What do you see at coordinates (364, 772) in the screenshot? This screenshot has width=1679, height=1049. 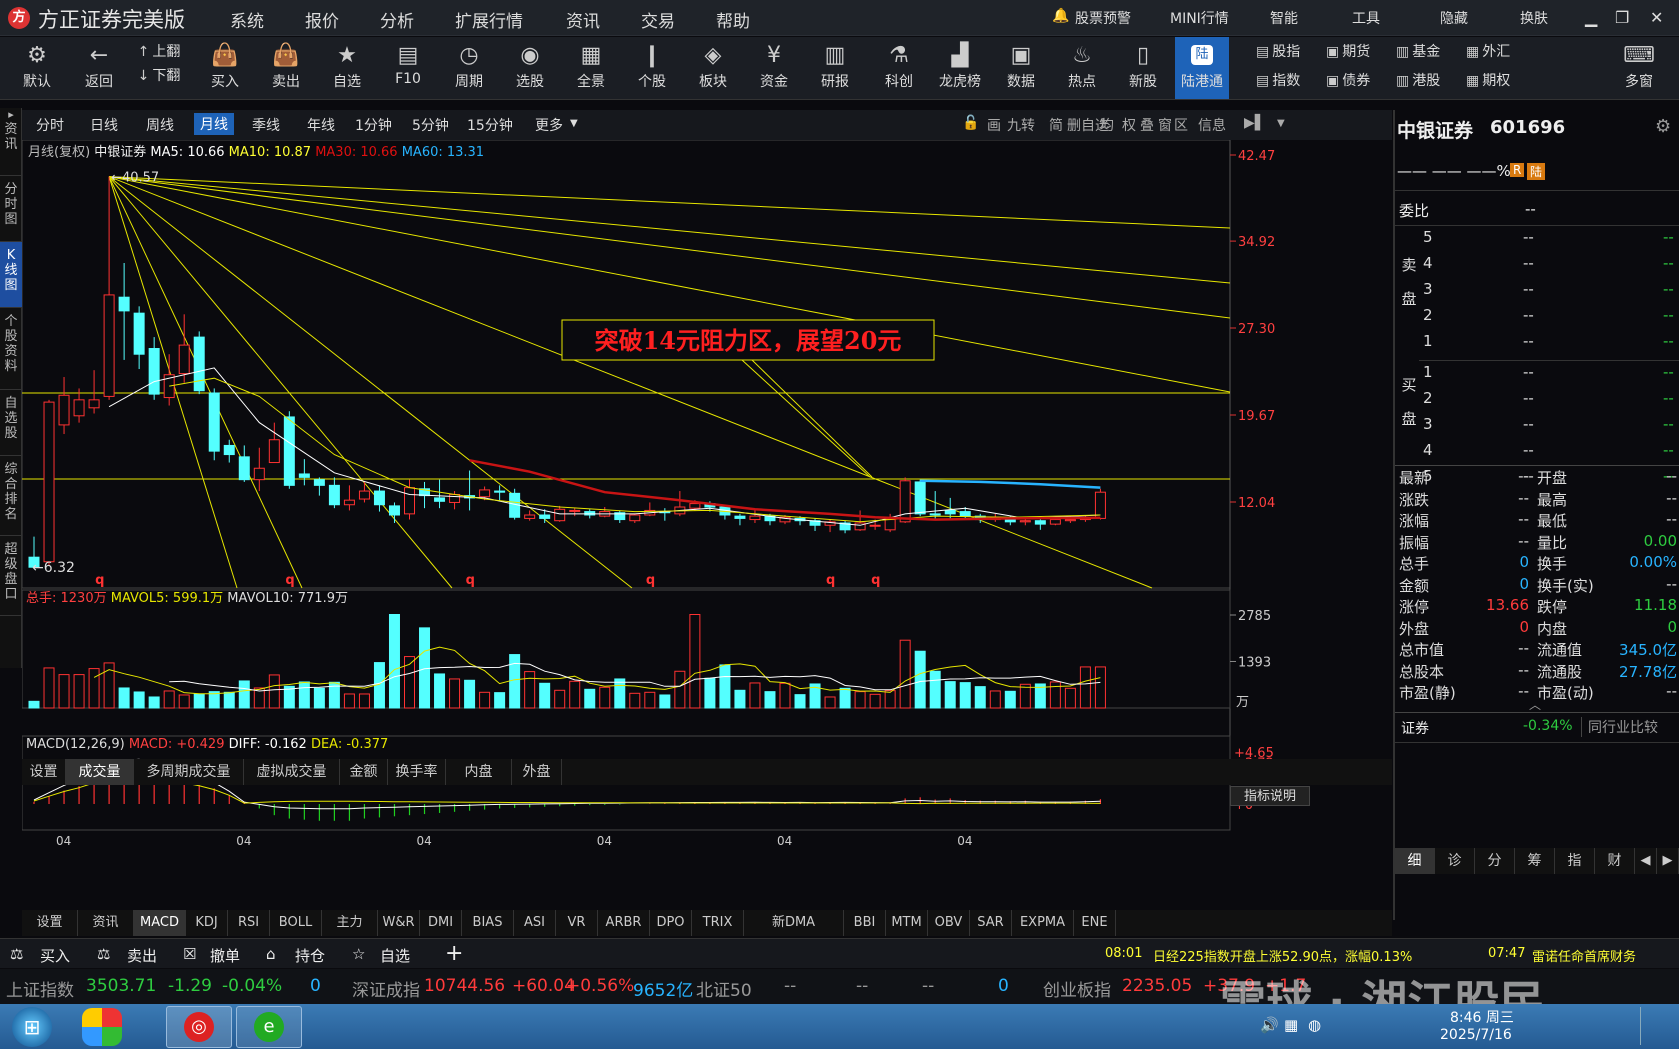 I see `volume-tab-4: 金额` at bounding box center [364, 772].